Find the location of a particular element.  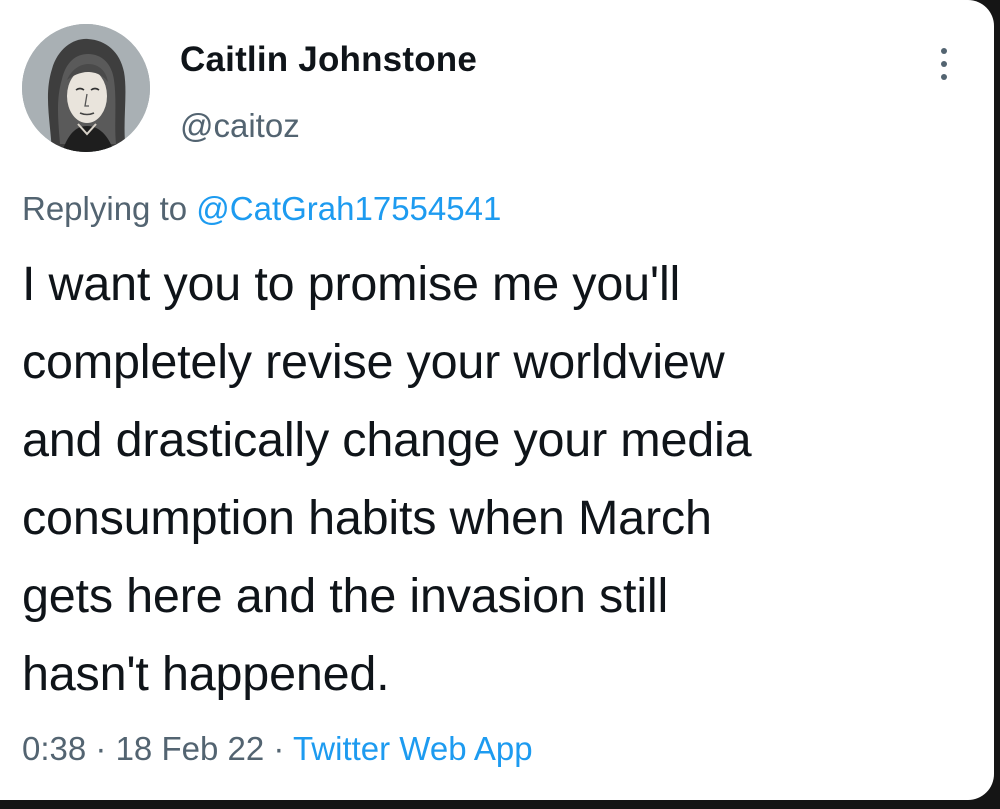

reply-mention-link: @CatGrah17554541 is located at coordinates (348, 208).